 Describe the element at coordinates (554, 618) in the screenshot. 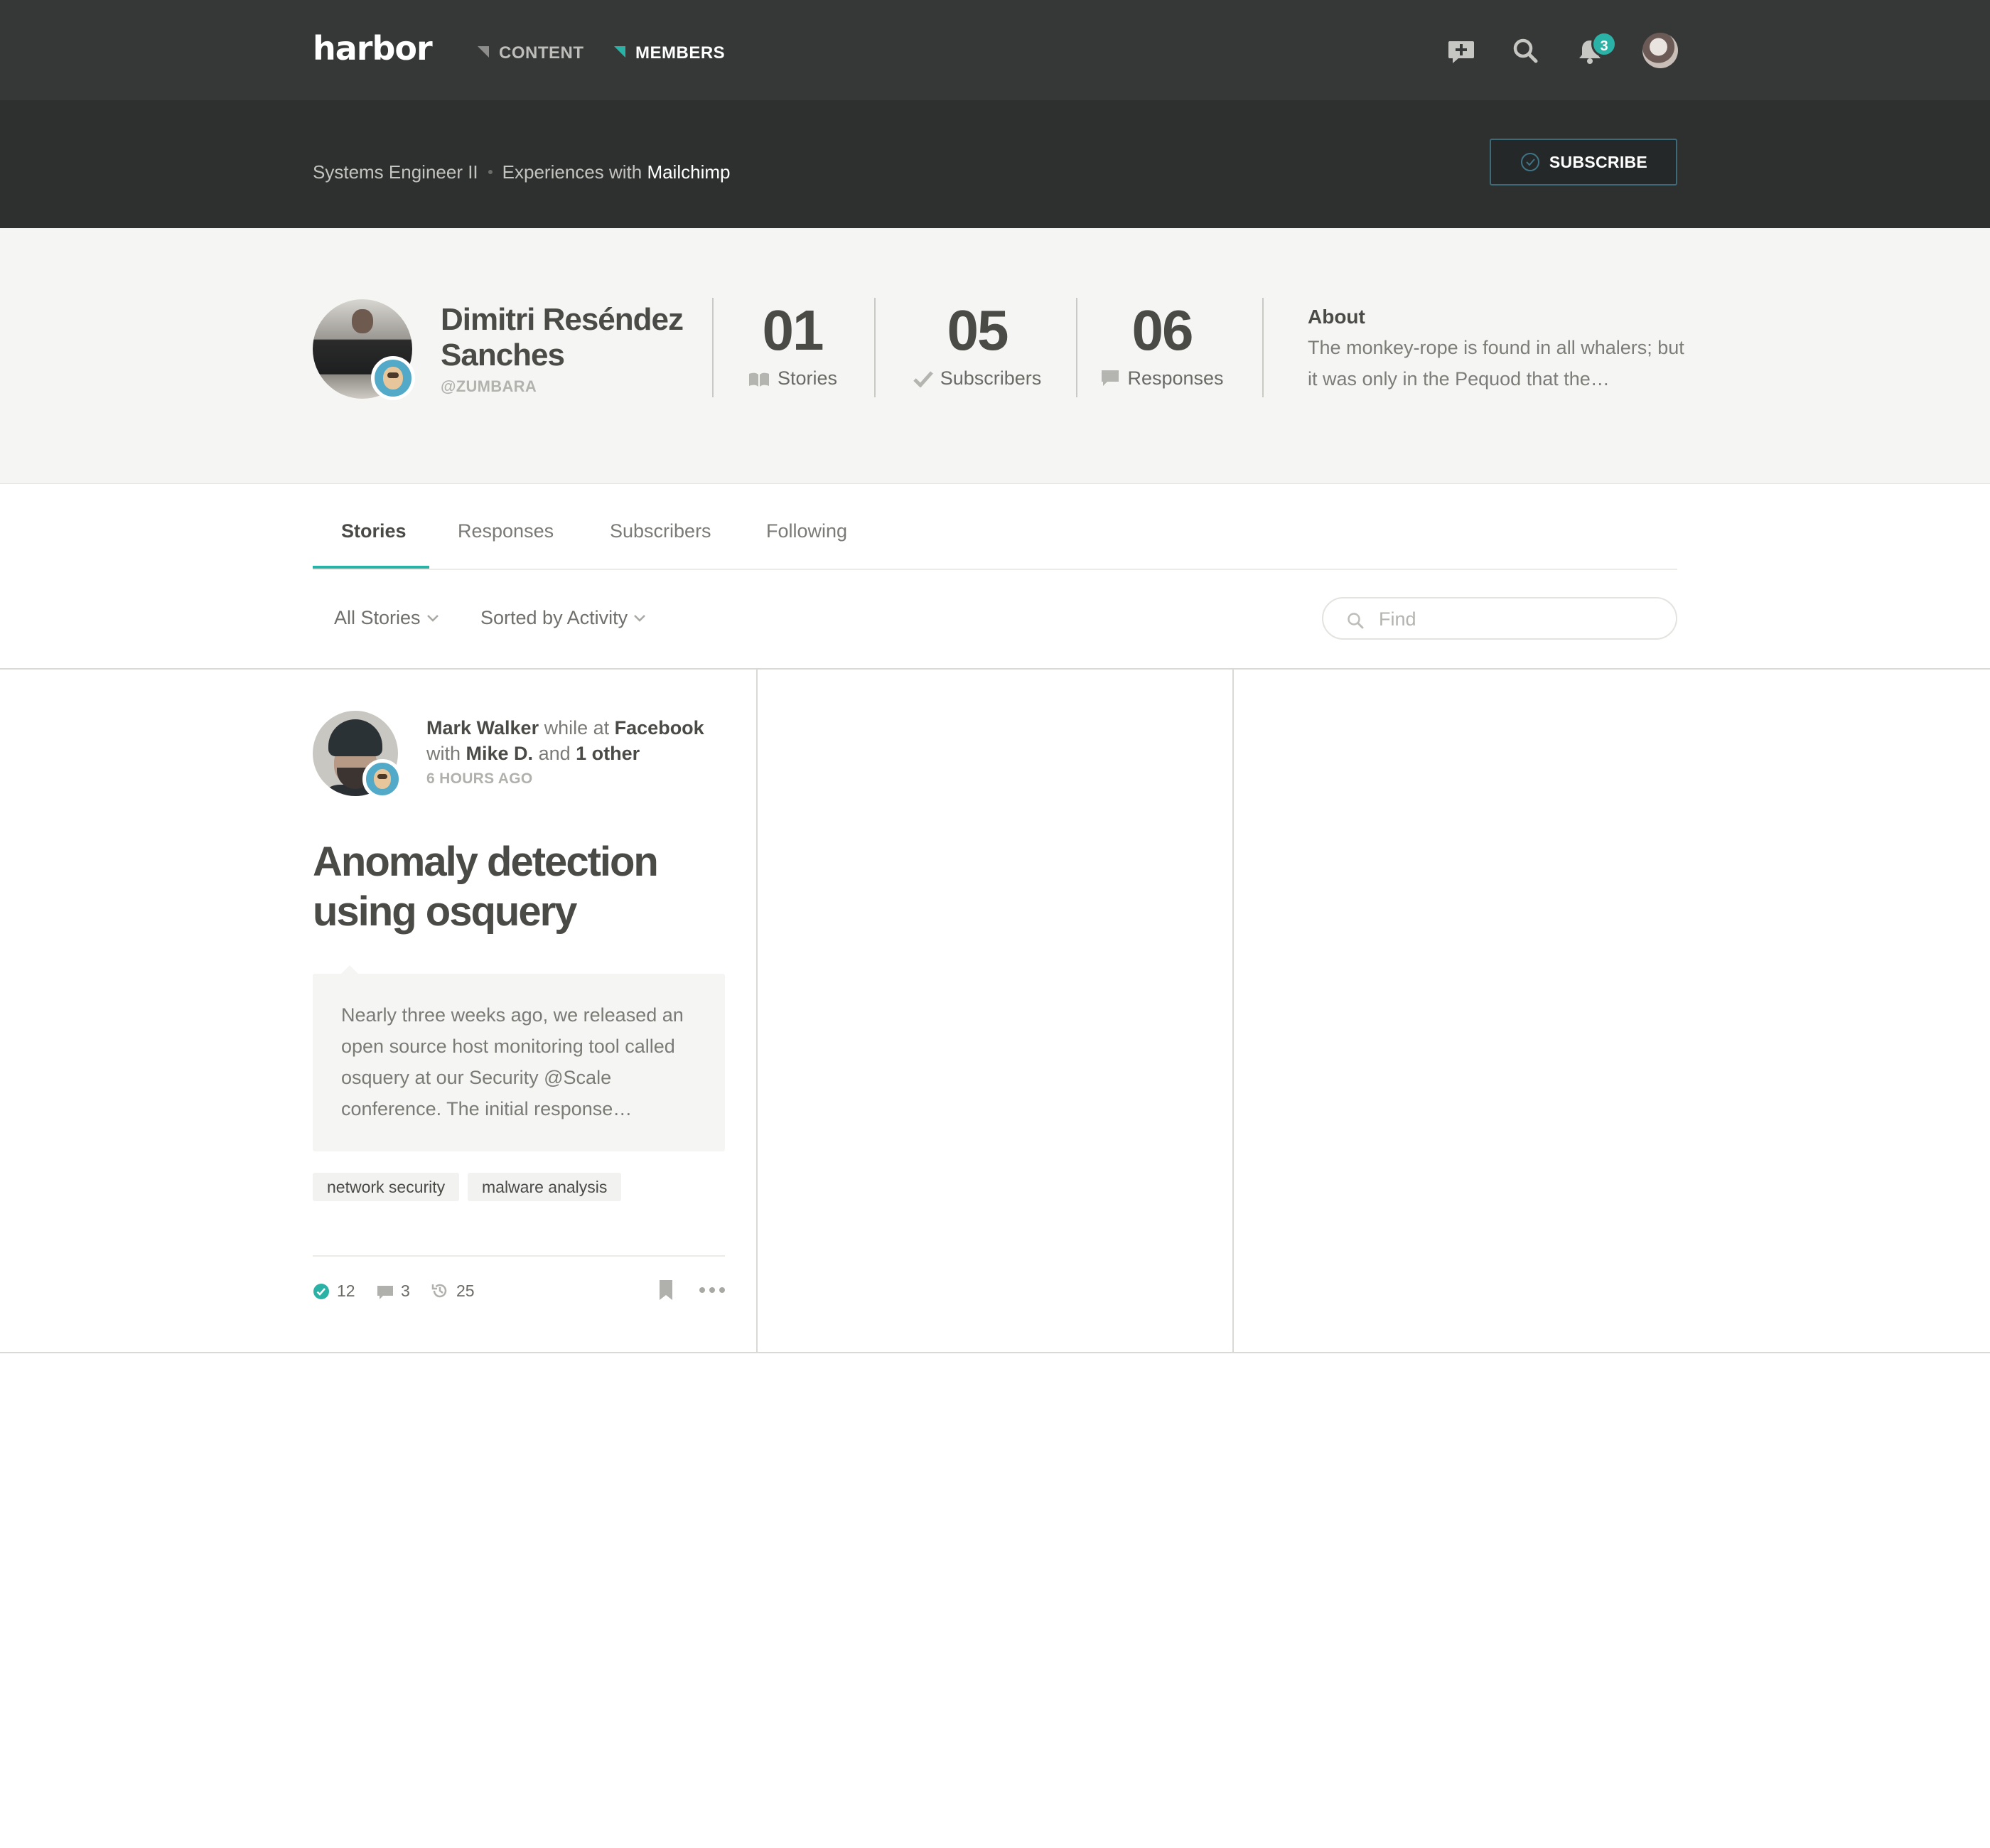

I see `sort-dropdown-label: Sorted by Activity` at that location.